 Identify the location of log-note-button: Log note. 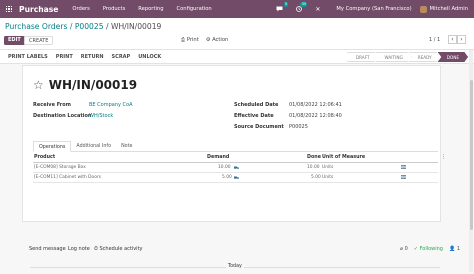
(79, 249).